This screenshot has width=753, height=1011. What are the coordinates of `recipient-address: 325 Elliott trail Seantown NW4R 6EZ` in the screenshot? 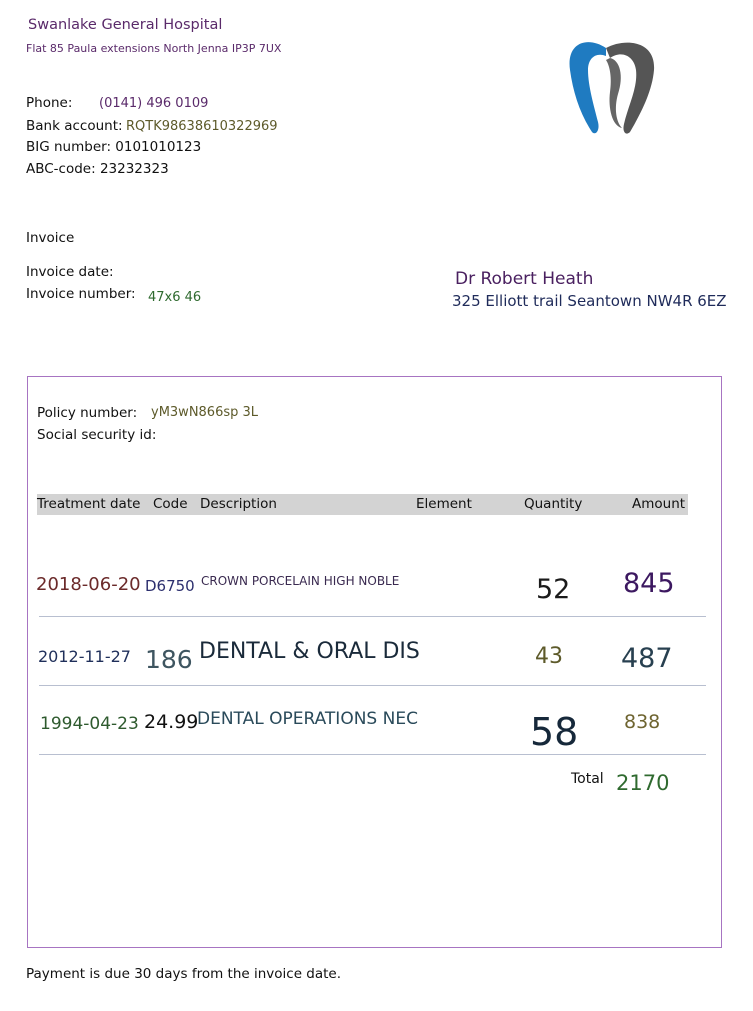 It's located at (589, 301).